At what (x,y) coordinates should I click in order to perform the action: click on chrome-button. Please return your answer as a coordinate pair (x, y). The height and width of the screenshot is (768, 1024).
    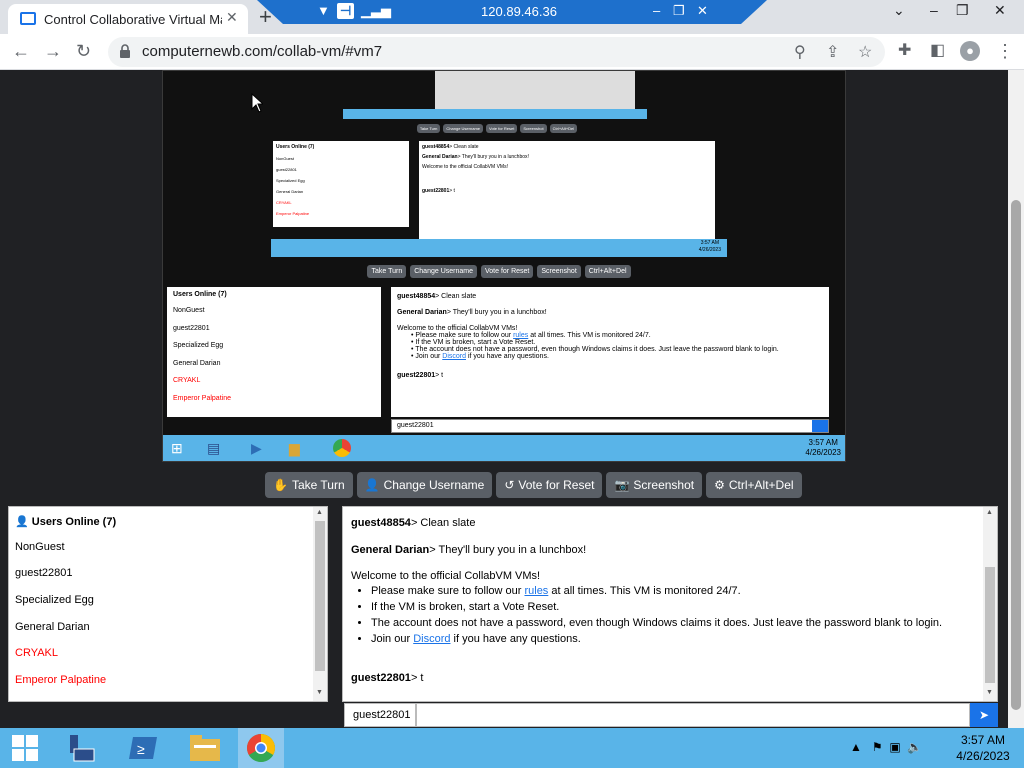
    Looking at the image, I should click on (261, 748).